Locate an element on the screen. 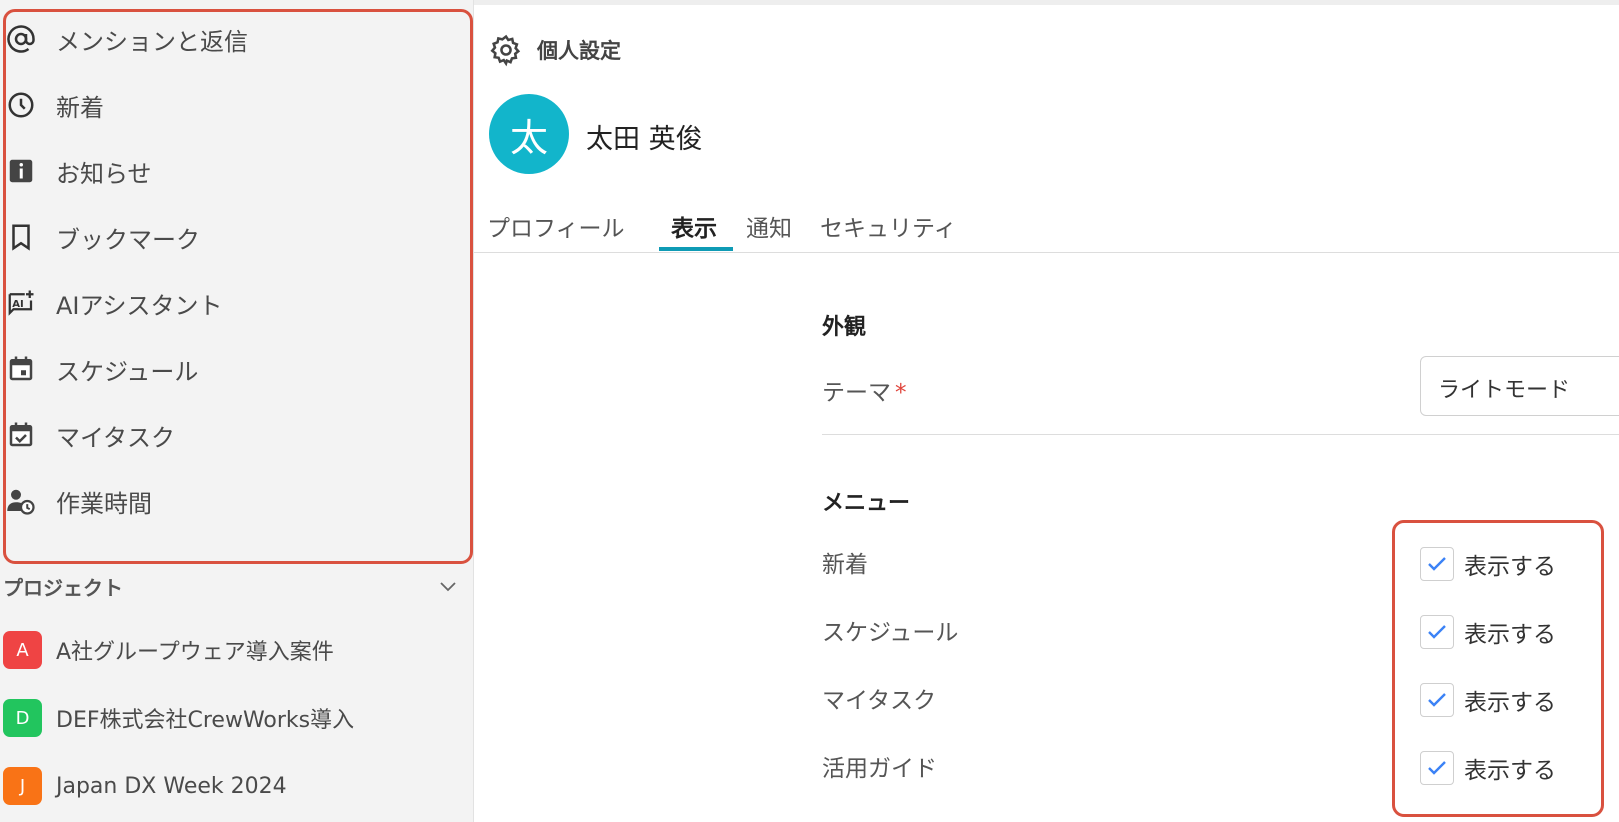 This screenshot has height=822, width=1619. menu-row-label-my-tasks: マイタスク is located at coordinates (879, 701).